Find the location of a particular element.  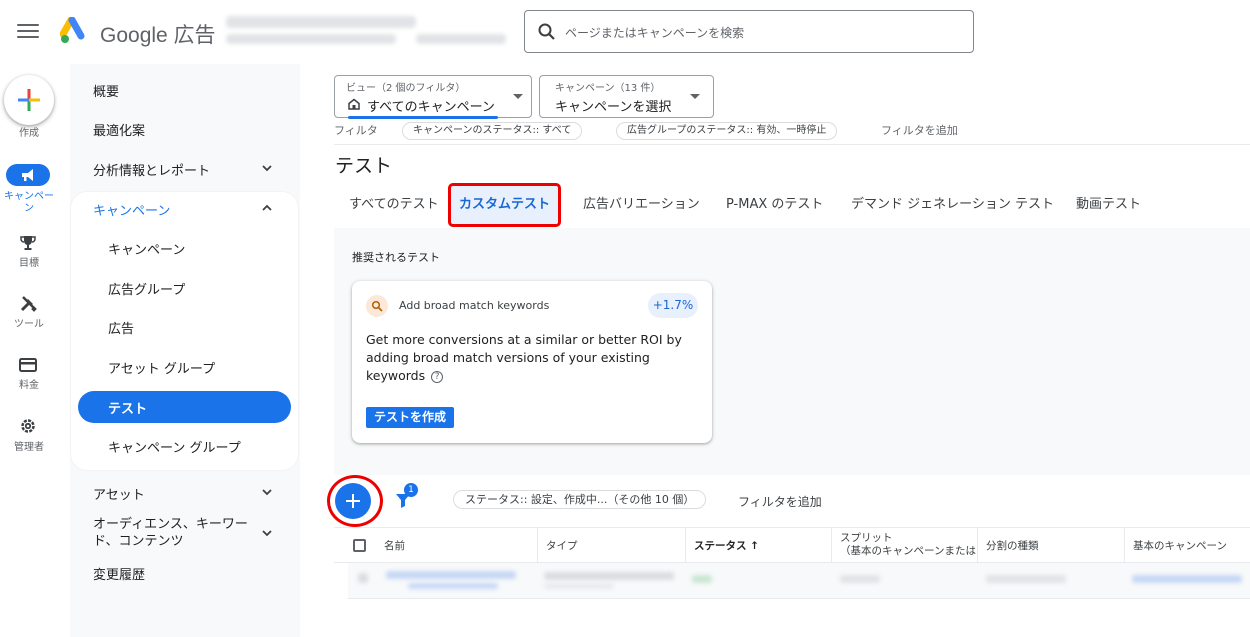

search-box is located at coordinates (749, 31).